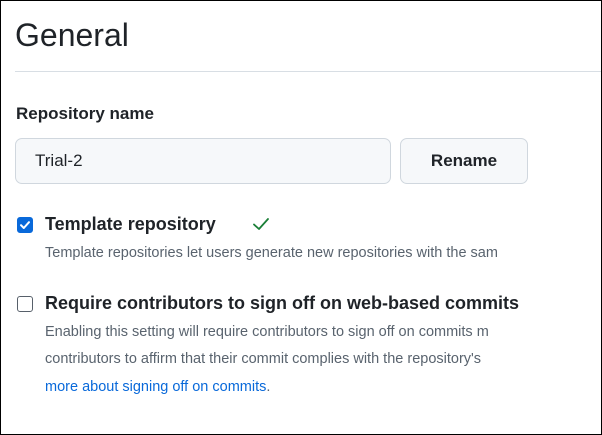 Image resolution: width=602 pixels, height=435 pixels. Describe the element at coordinates (85, 113) in the screenshot. I see `repository-name-label: Repository name` at that location.